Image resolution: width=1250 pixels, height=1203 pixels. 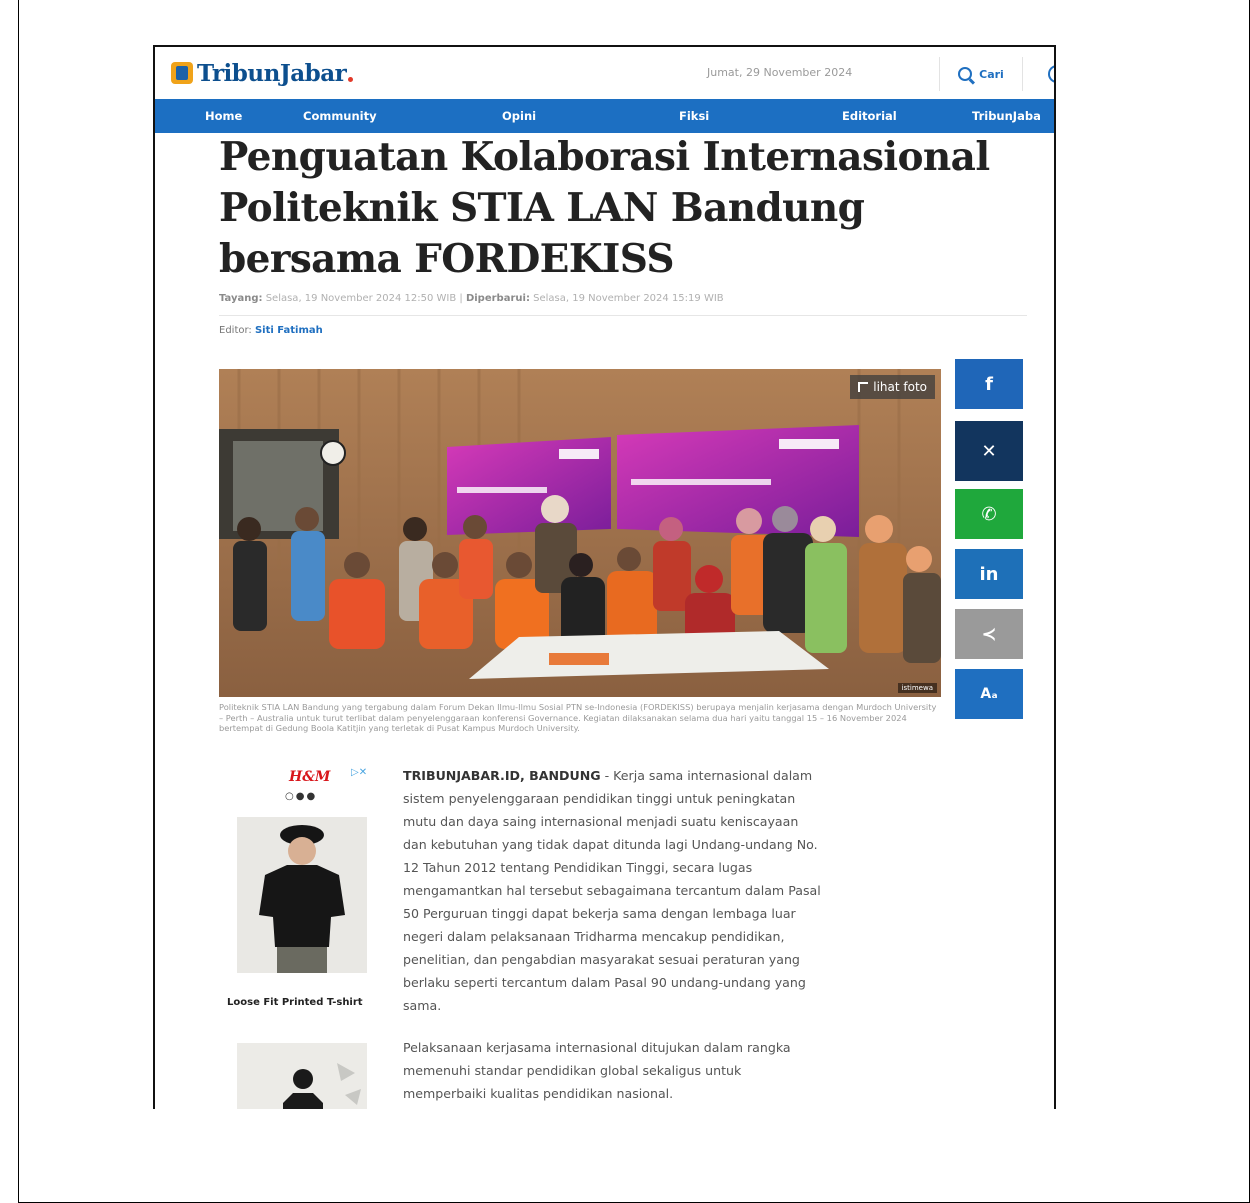 What do you see at coordinates (502, 775) in the screenshot?
I see `article-lead: TRIBUNJABAR.ID, BANDUNG` at bounding box center [502, 775].